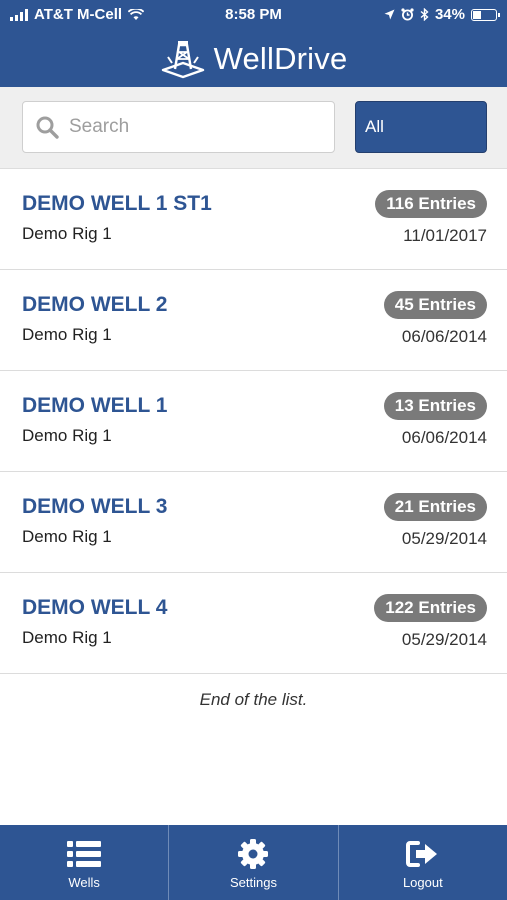  Describe the element at coordinates (407, 14) in the screenshot. I see `alarm-icon` at that location.